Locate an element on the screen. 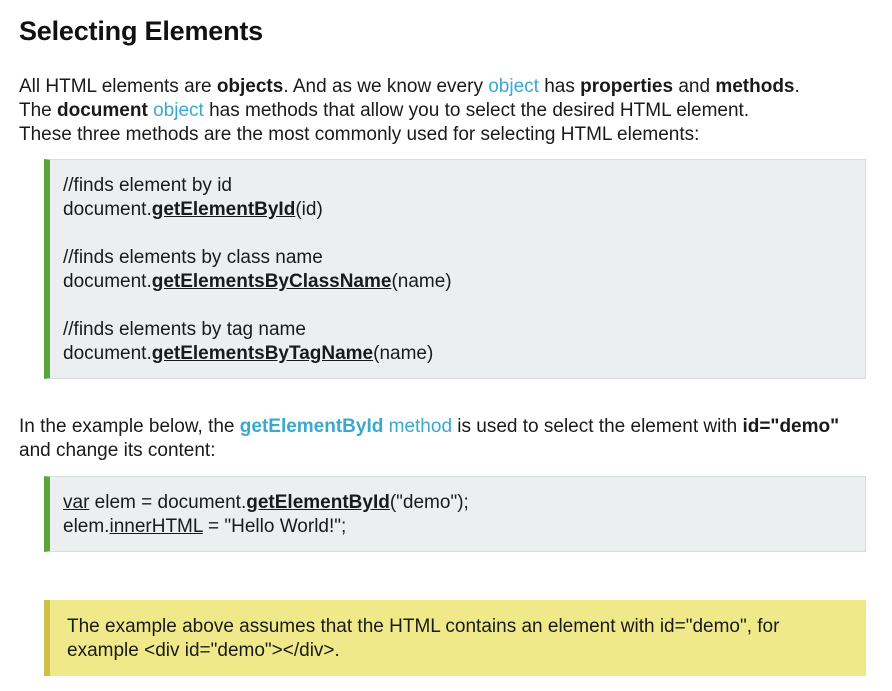 The image size is (892, 691). intro-text: . is located at coordinates (797, 86).